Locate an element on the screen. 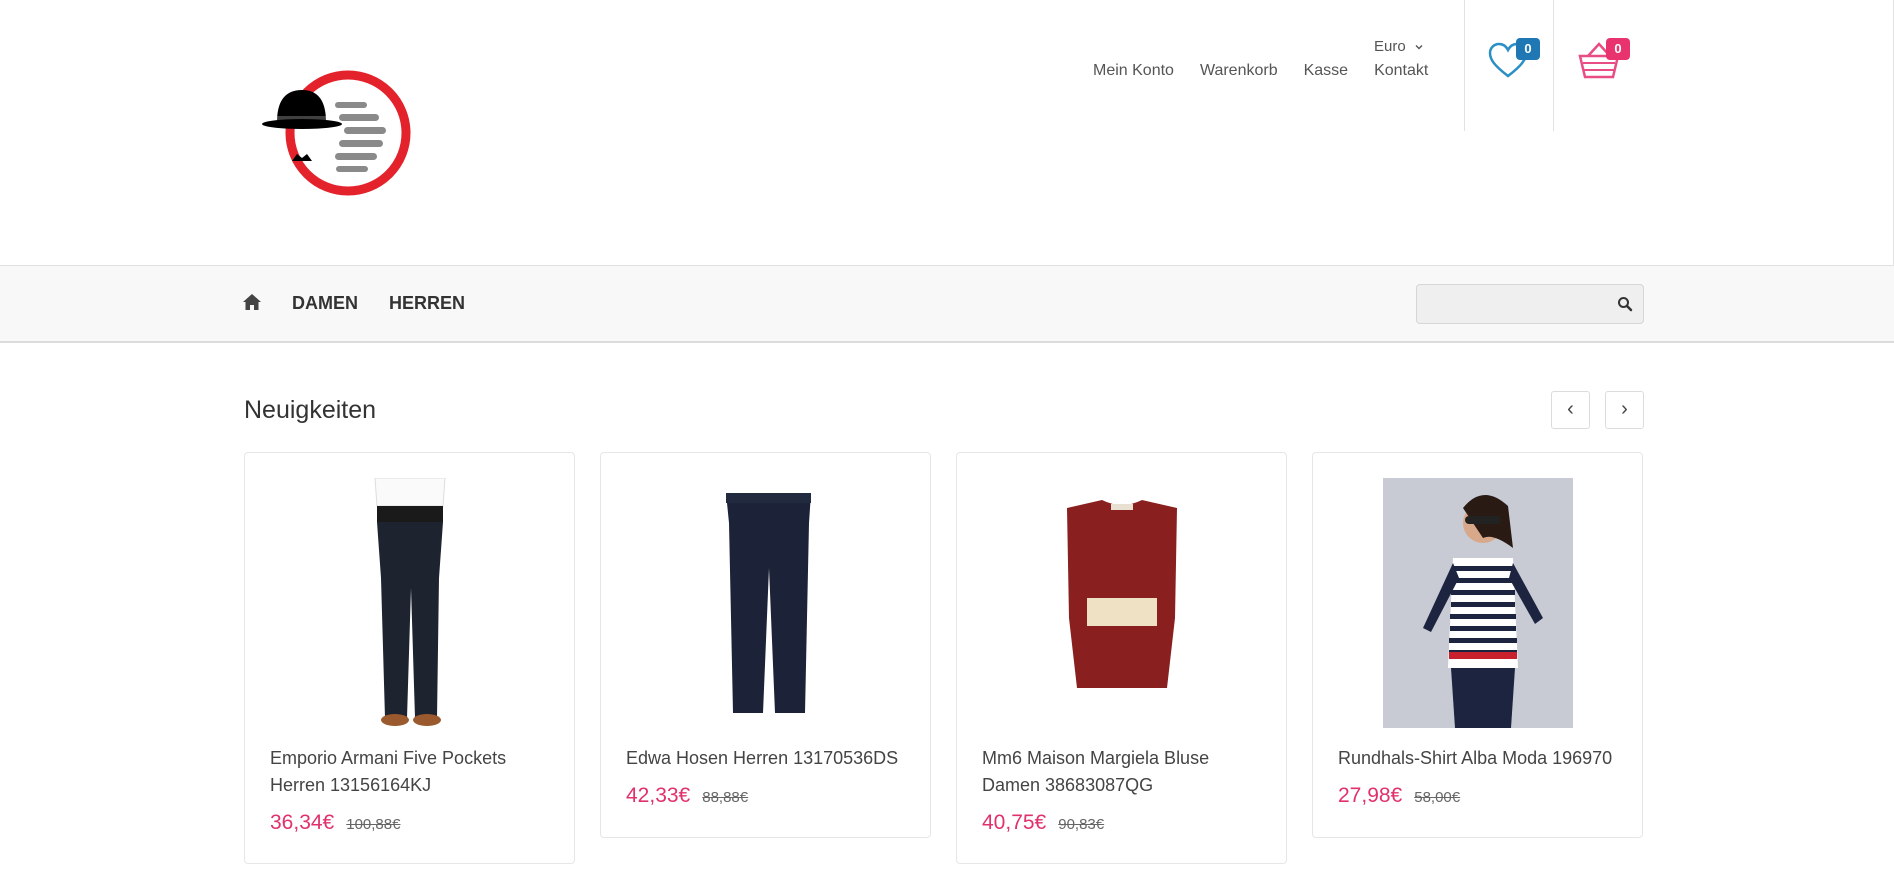 This screenshot has width=1894, height=874. link-warenkorb: Warenkorb is located at coordinates (1239, 71).